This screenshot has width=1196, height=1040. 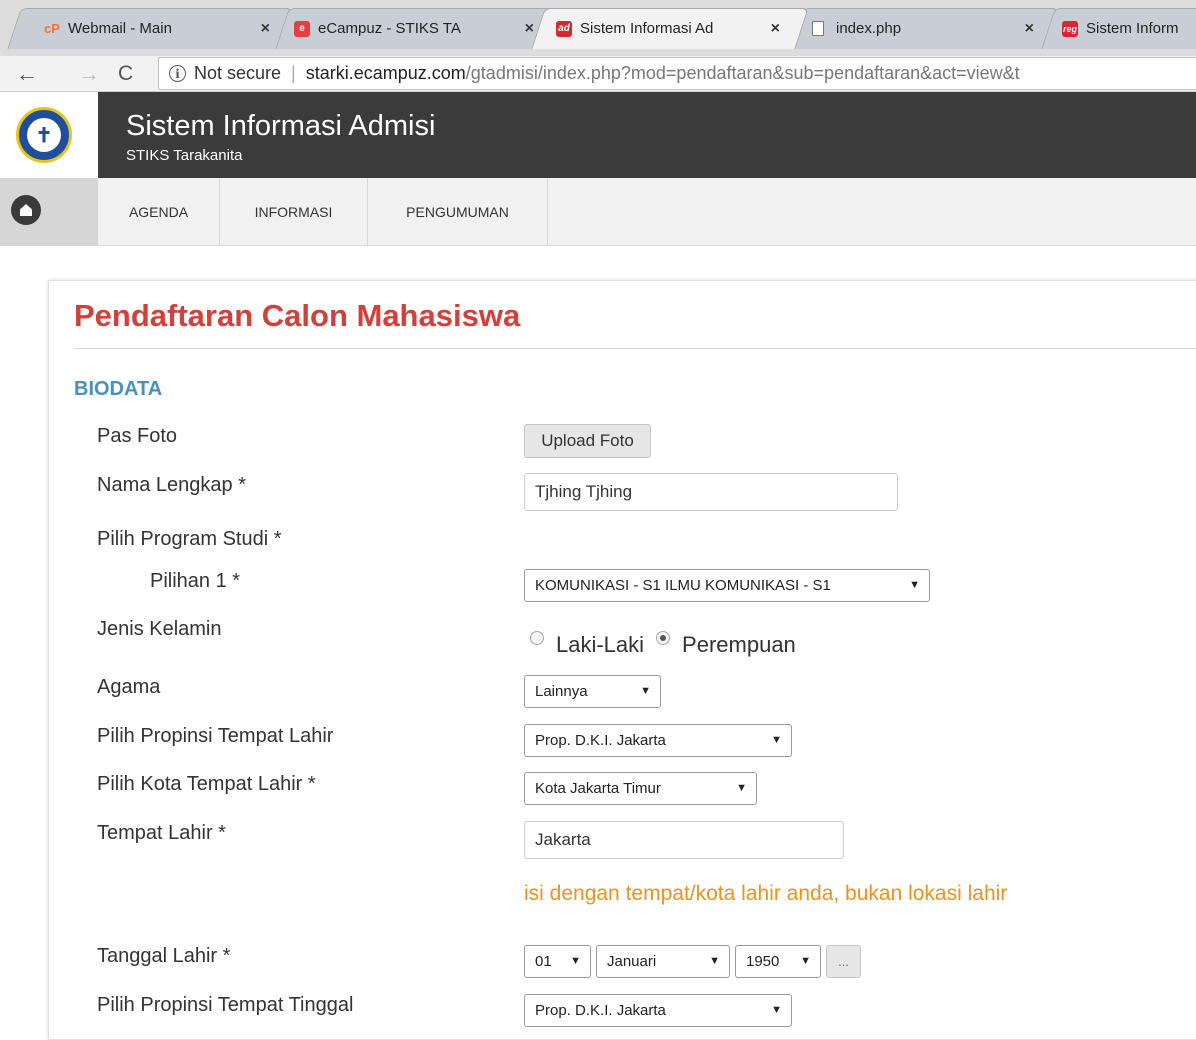 What do you see at coordinates (171, 485) in the screenshot?
I see `label-nama-lengkap: Nama Lengkap *` at bounding box center [171, 485].